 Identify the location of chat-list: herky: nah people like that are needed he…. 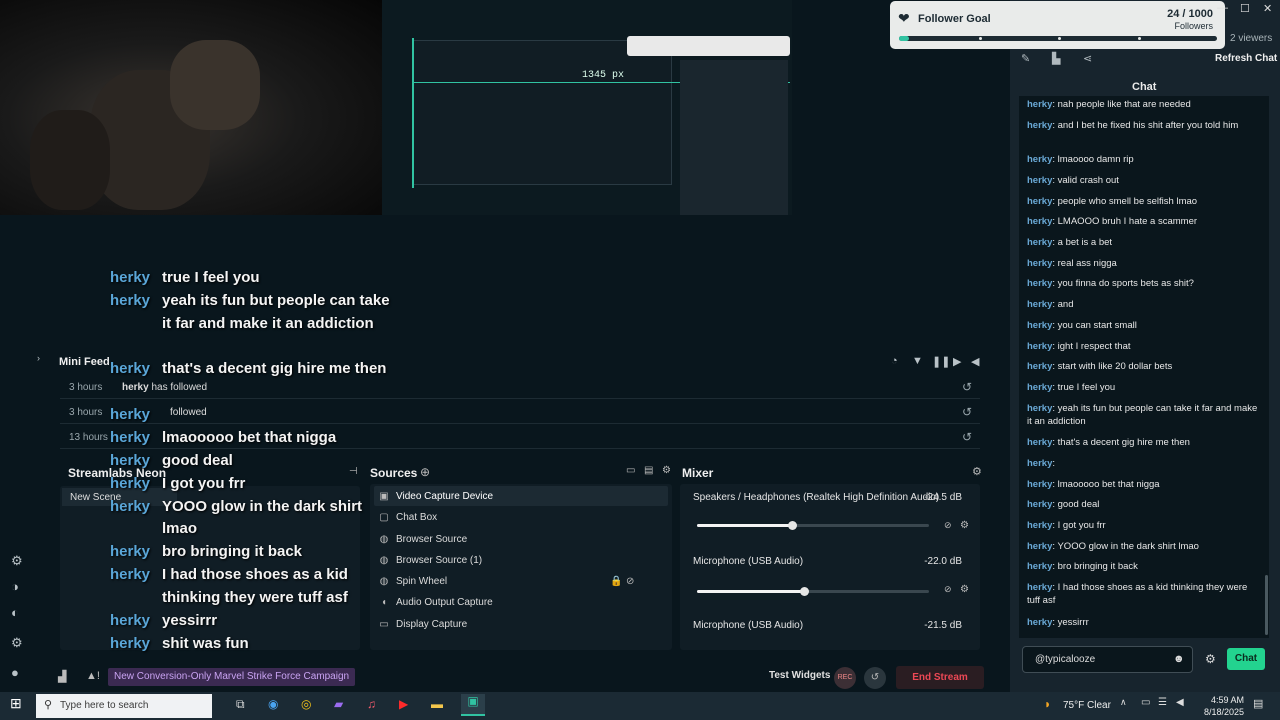
(1144, 367).